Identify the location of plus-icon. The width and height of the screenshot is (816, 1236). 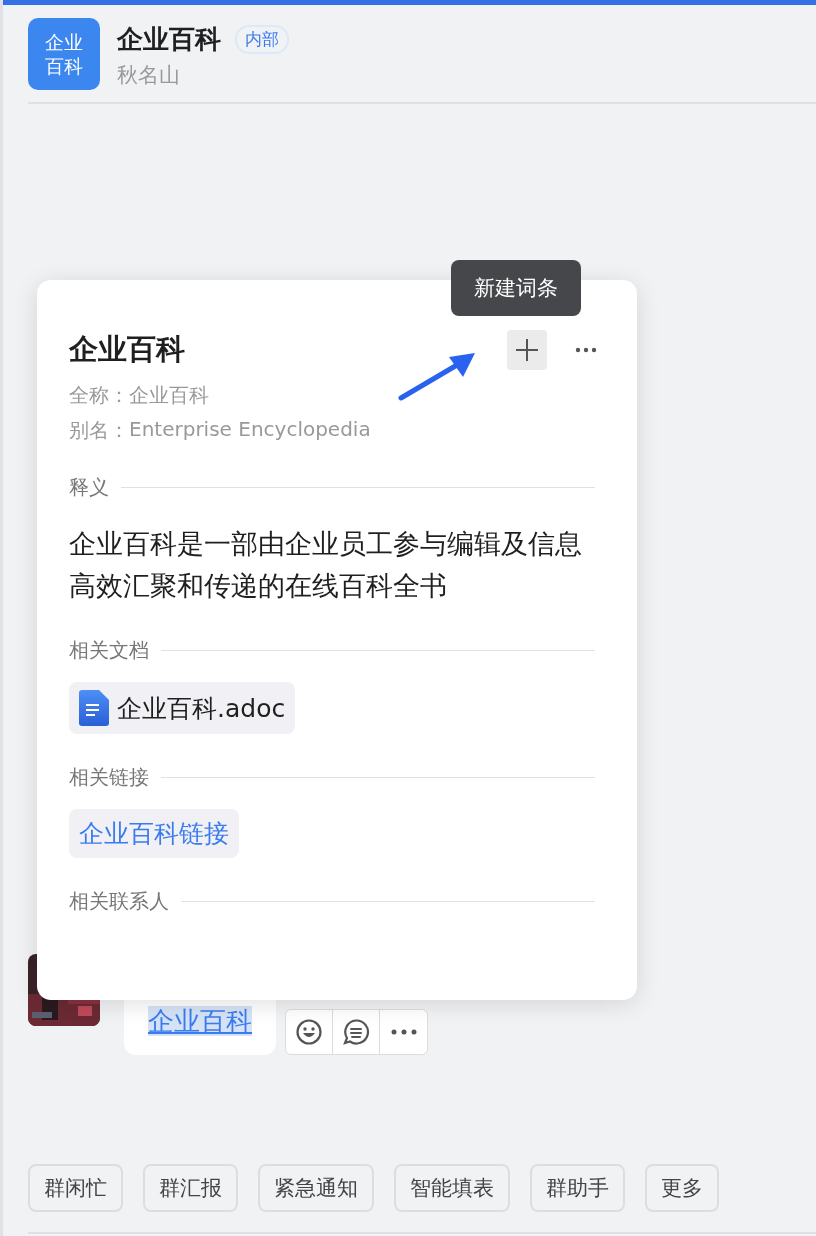
(527, 350).